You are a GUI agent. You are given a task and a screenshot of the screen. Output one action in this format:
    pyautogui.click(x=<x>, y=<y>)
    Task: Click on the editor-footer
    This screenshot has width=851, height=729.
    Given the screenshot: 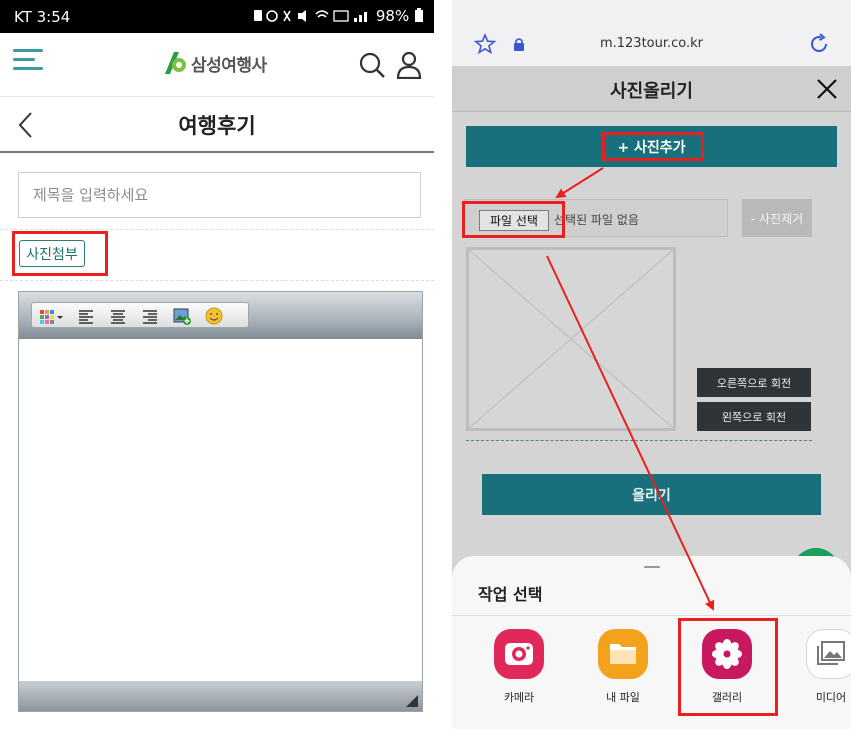 What is the action you would take?
    pyautogui.click(x=220, y=696)
    